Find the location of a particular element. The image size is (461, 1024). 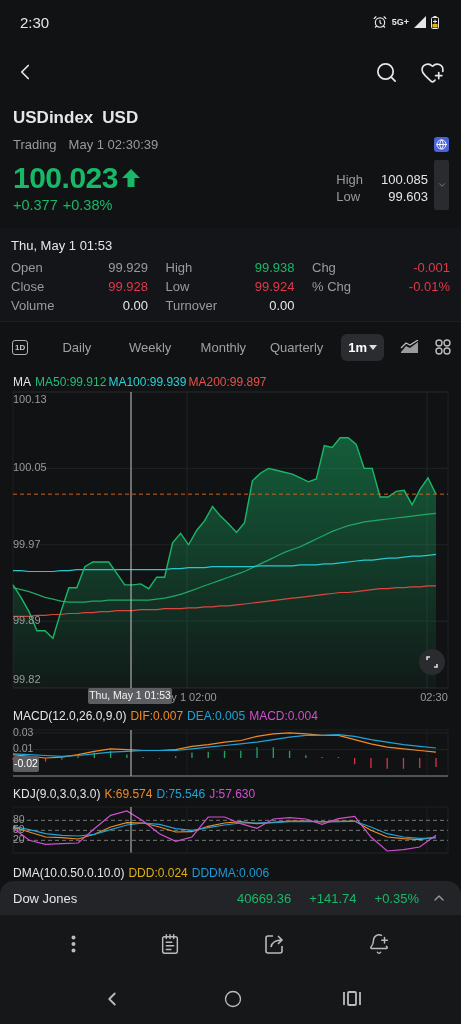

indicator-value: D:75.546 is located at coordinates (181, 794).